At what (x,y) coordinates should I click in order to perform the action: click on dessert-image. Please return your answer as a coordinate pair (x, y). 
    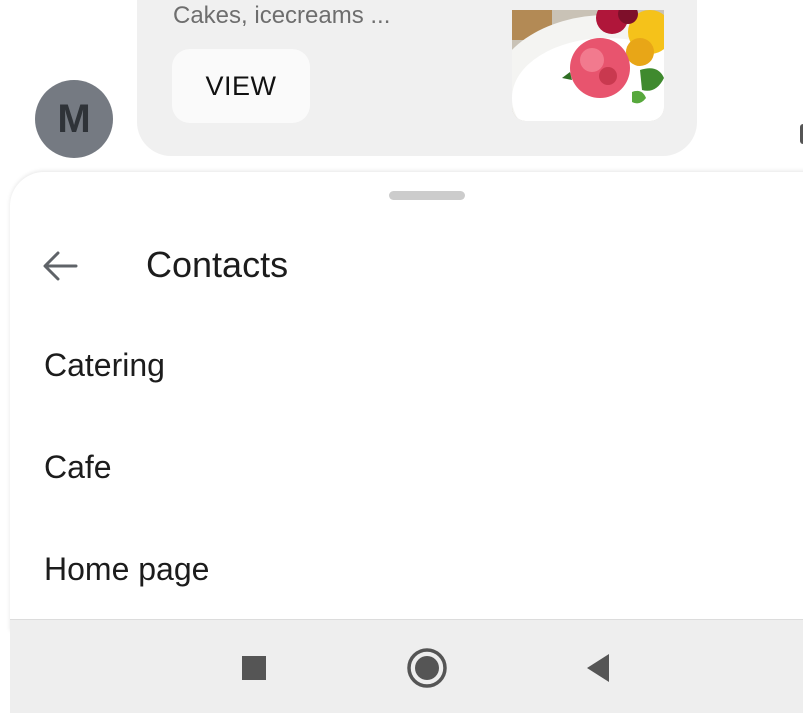
    Looking at the image, I should click on (588, 65).